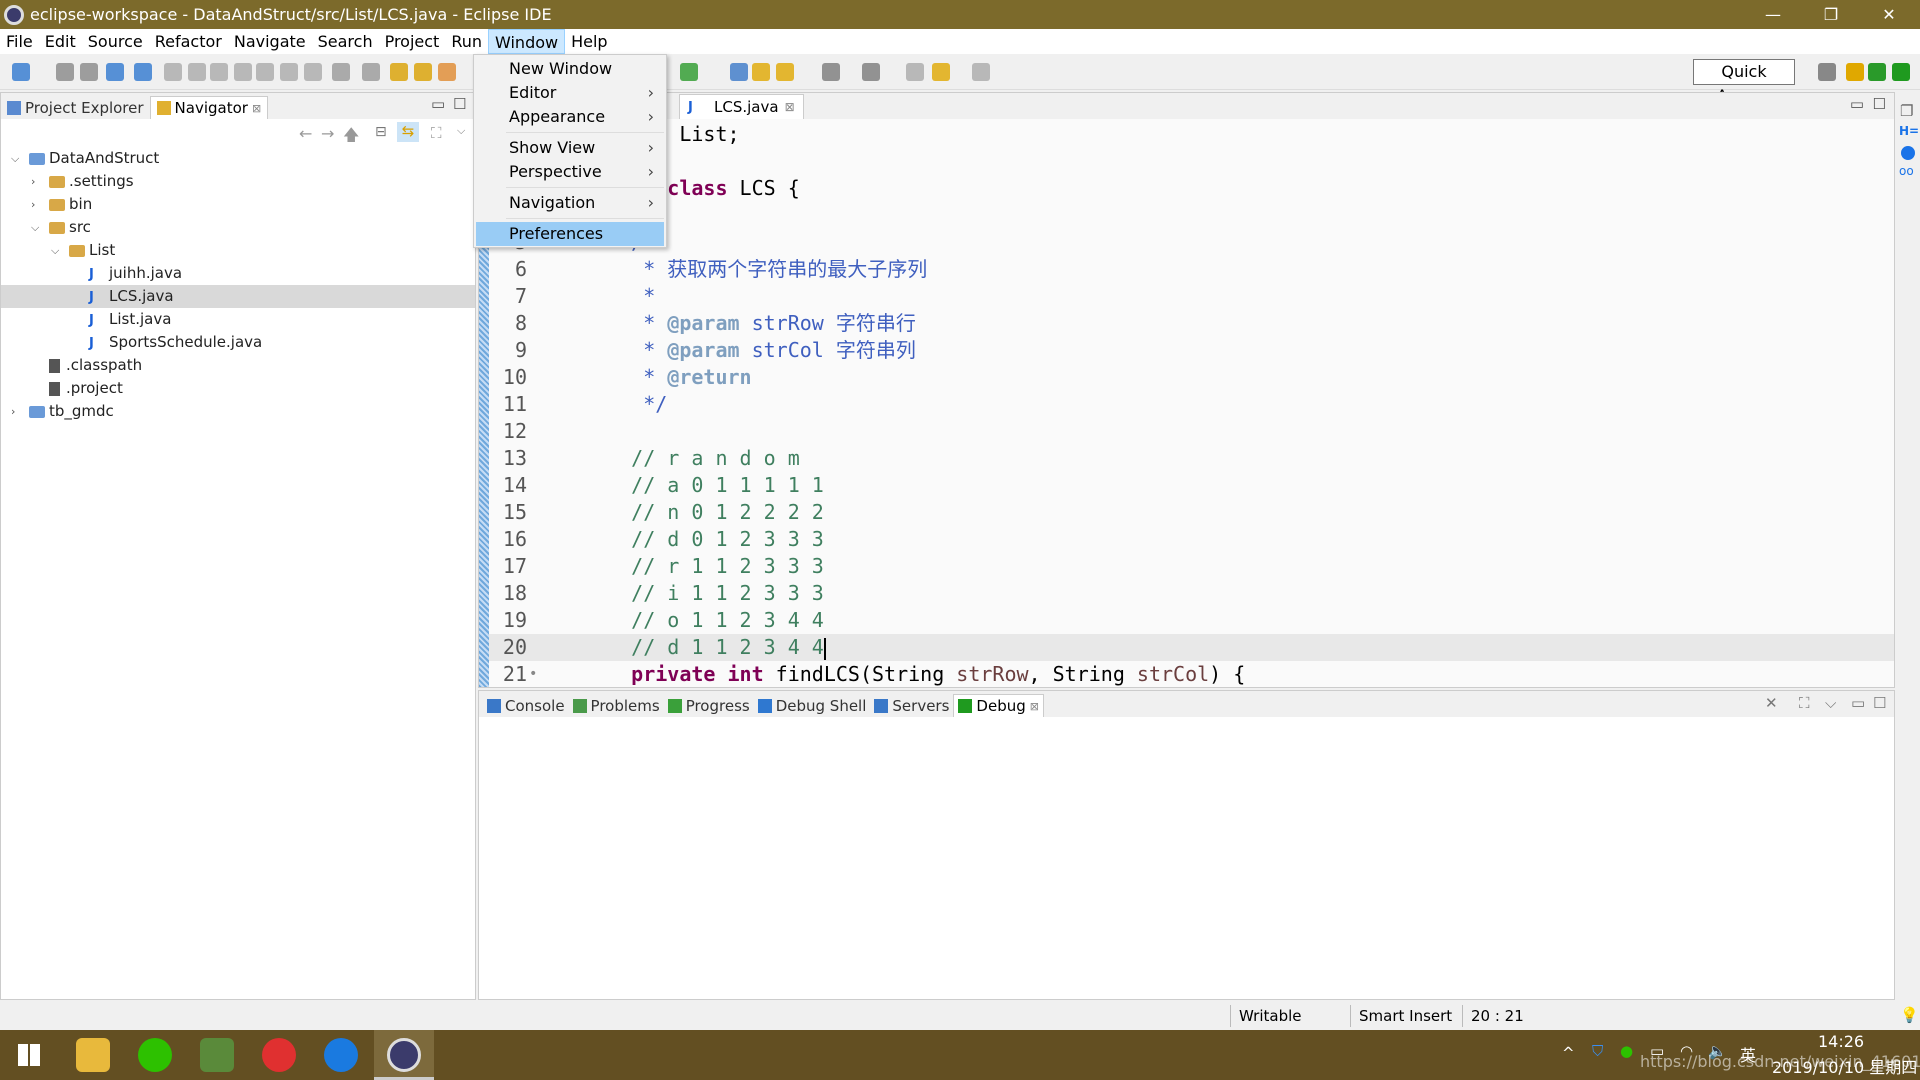 The width and height of the screenshot is (1920, 1080). I want to click on minimize-view-icon: ▭, so click(438, 104).